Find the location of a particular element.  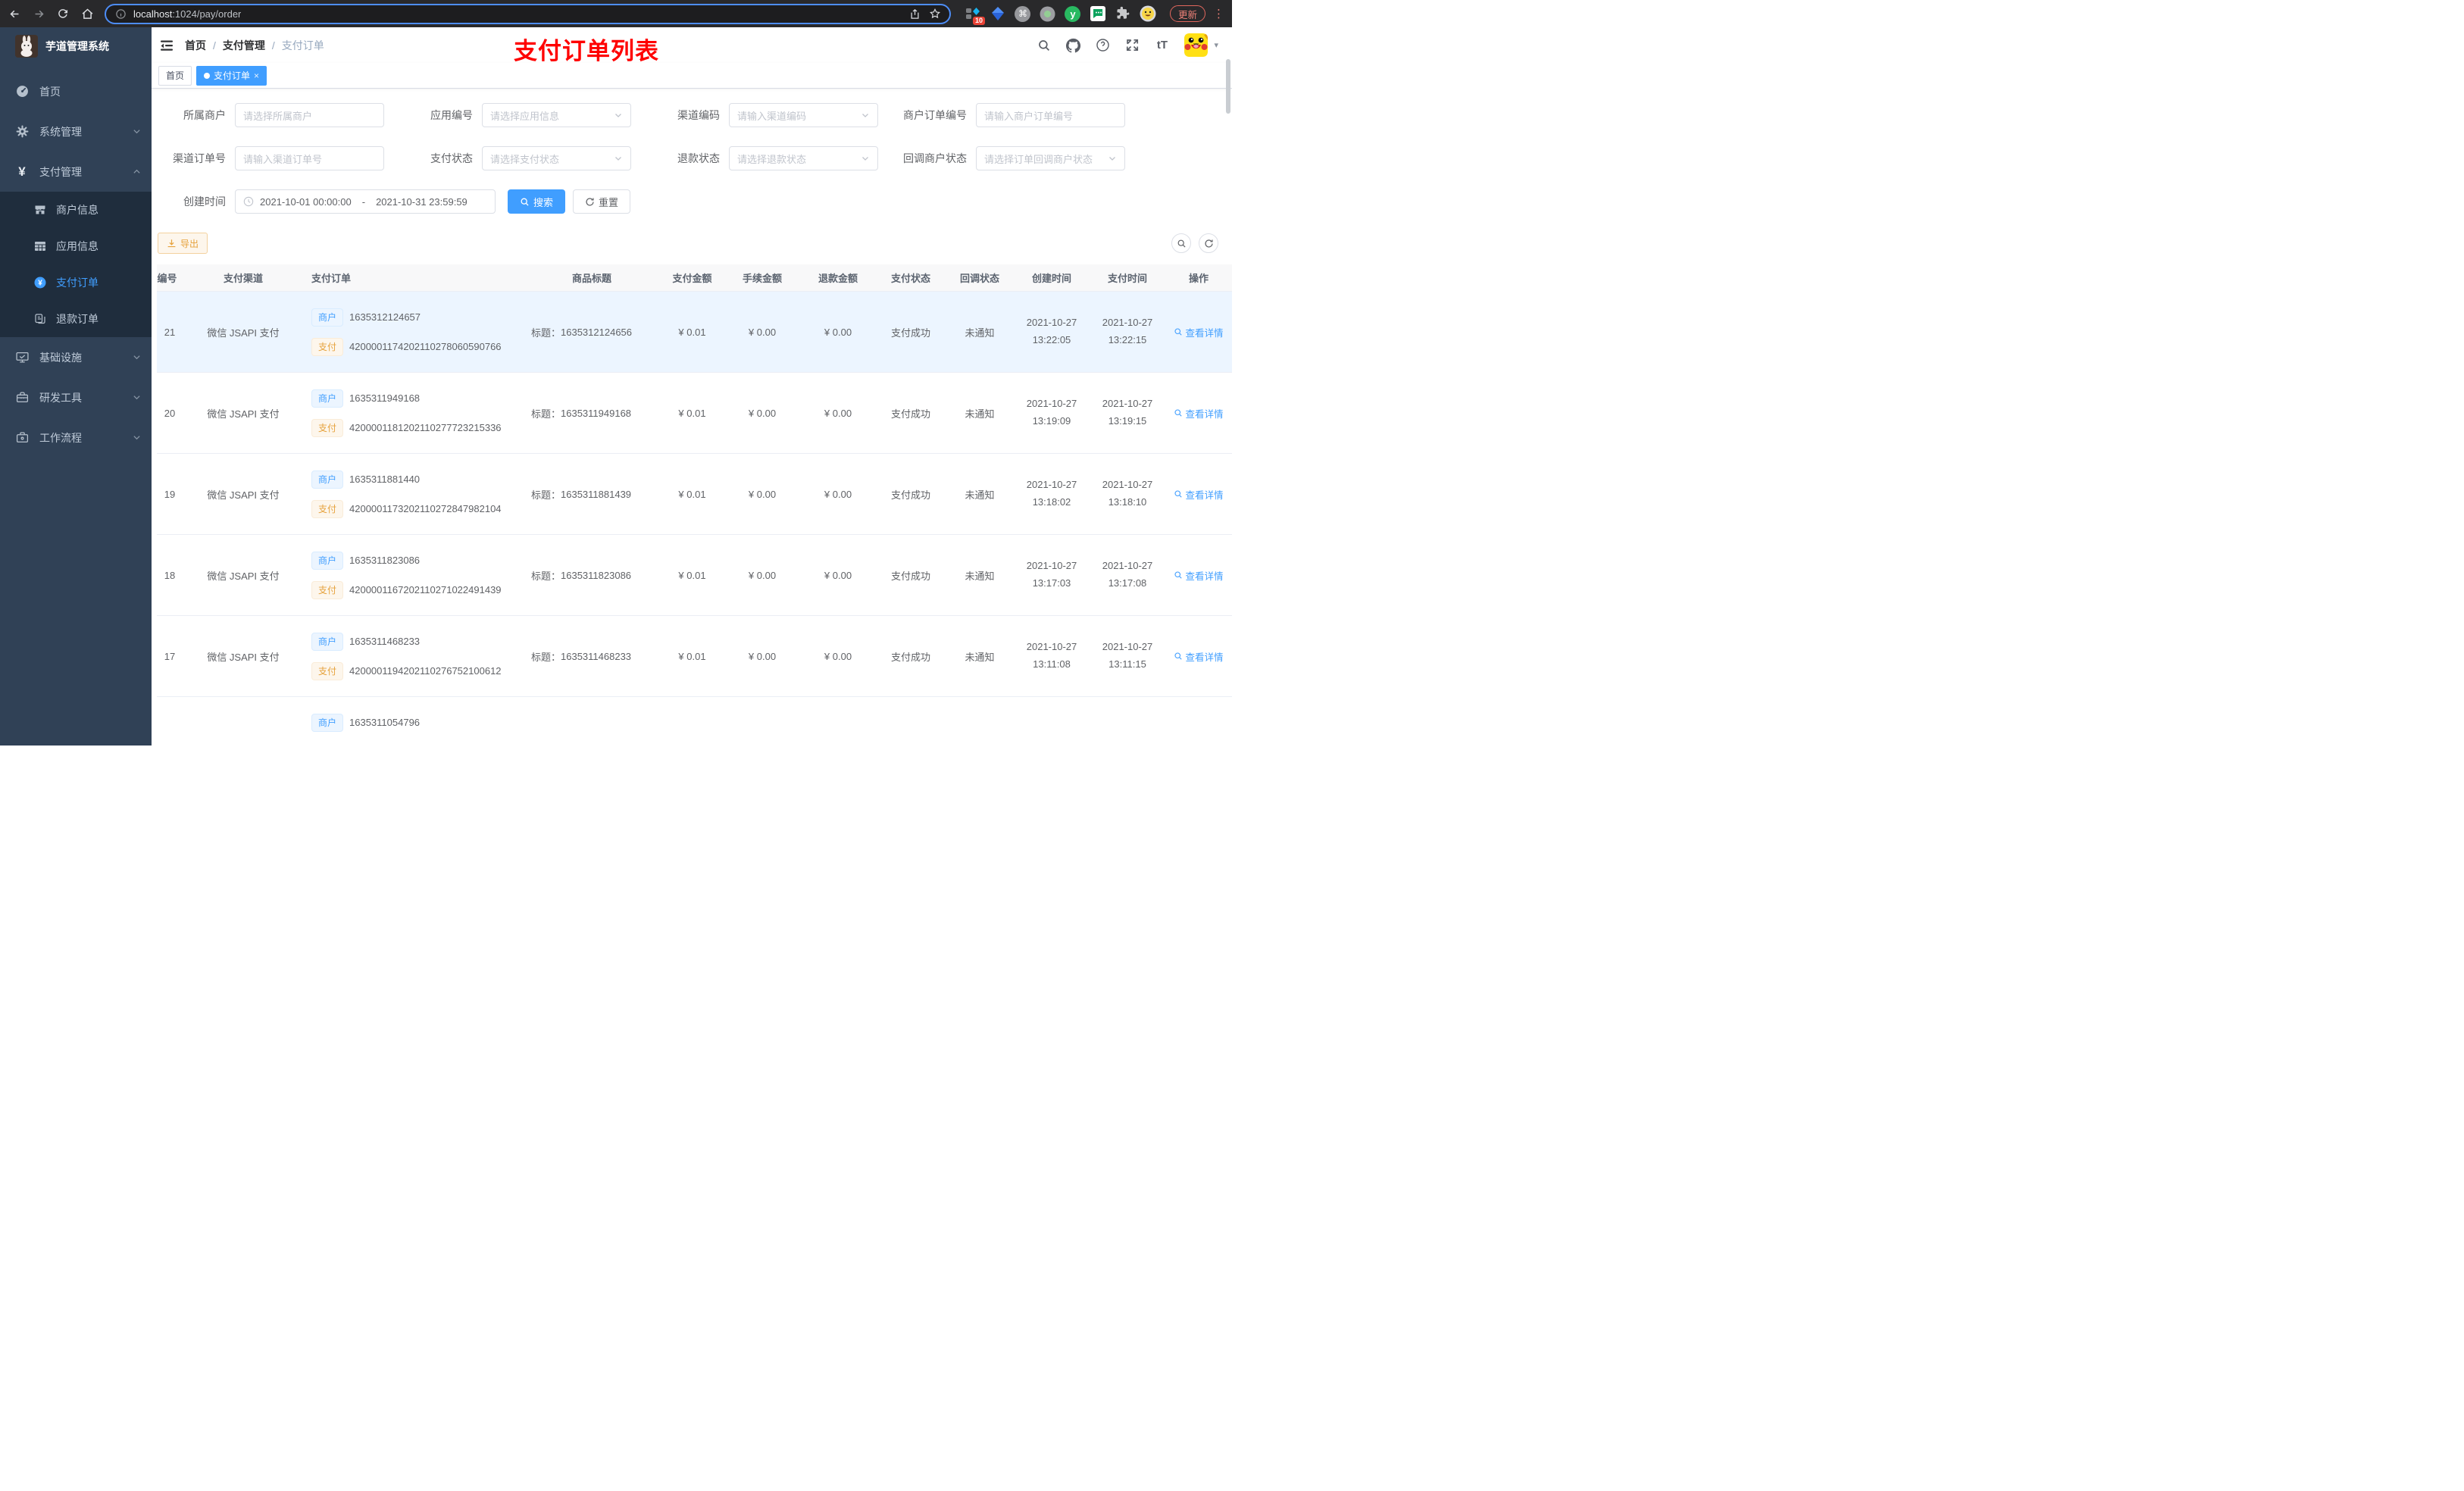

refund-status-select: 请选择退款状态 is located at coordinates (803, 158).